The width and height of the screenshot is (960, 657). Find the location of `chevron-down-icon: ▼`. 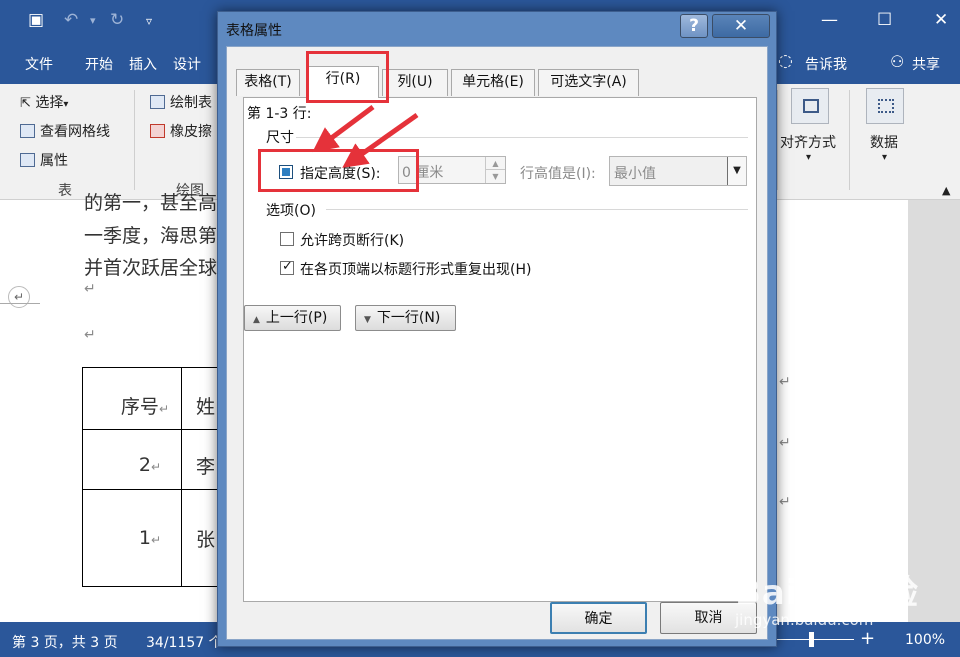

chevron-down-icon: ▼ is located at coordinates (736, 171).